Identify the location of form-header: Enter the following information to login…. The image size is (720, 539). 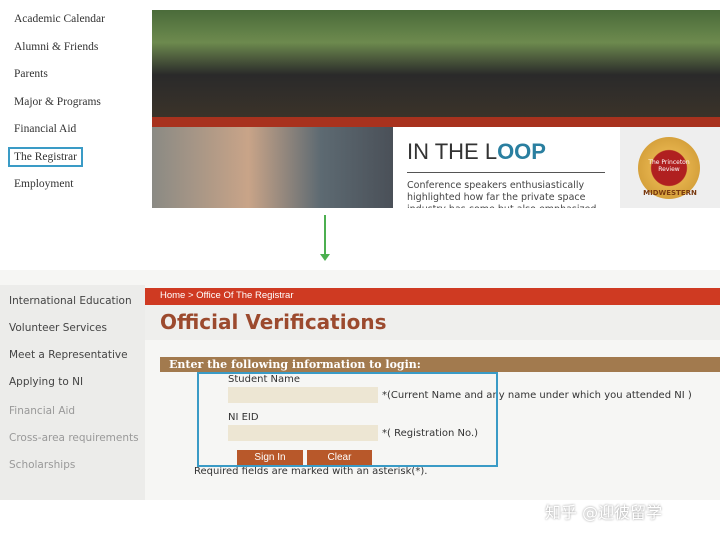
(440, 364).